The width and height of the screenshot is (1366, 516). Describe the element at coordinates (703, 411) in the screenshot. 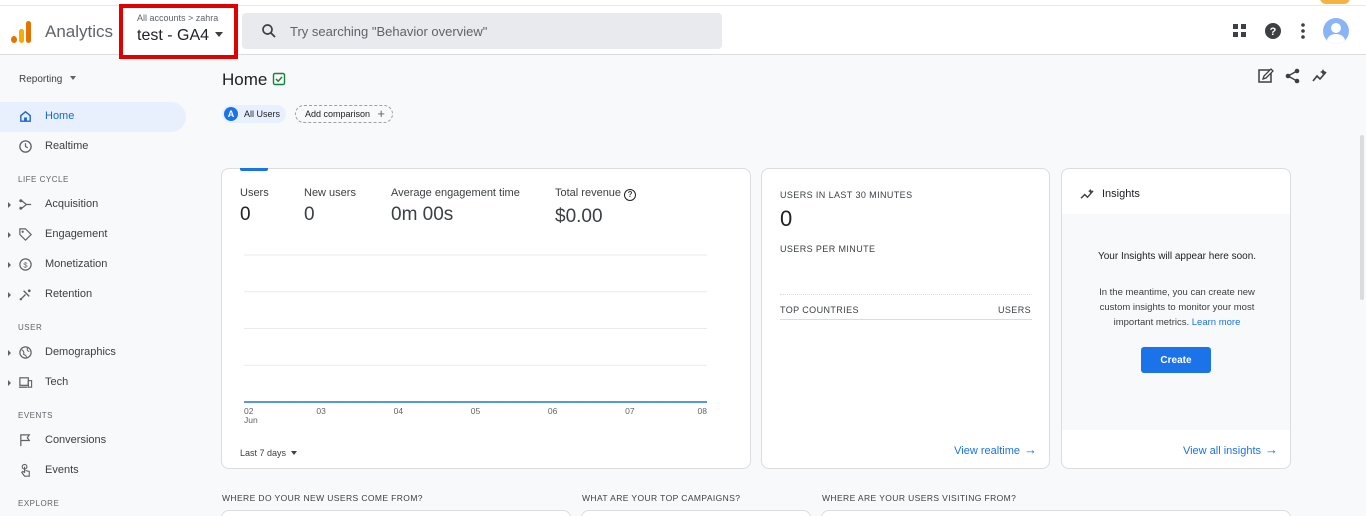

I see `x-tick-label: 08` at that location.